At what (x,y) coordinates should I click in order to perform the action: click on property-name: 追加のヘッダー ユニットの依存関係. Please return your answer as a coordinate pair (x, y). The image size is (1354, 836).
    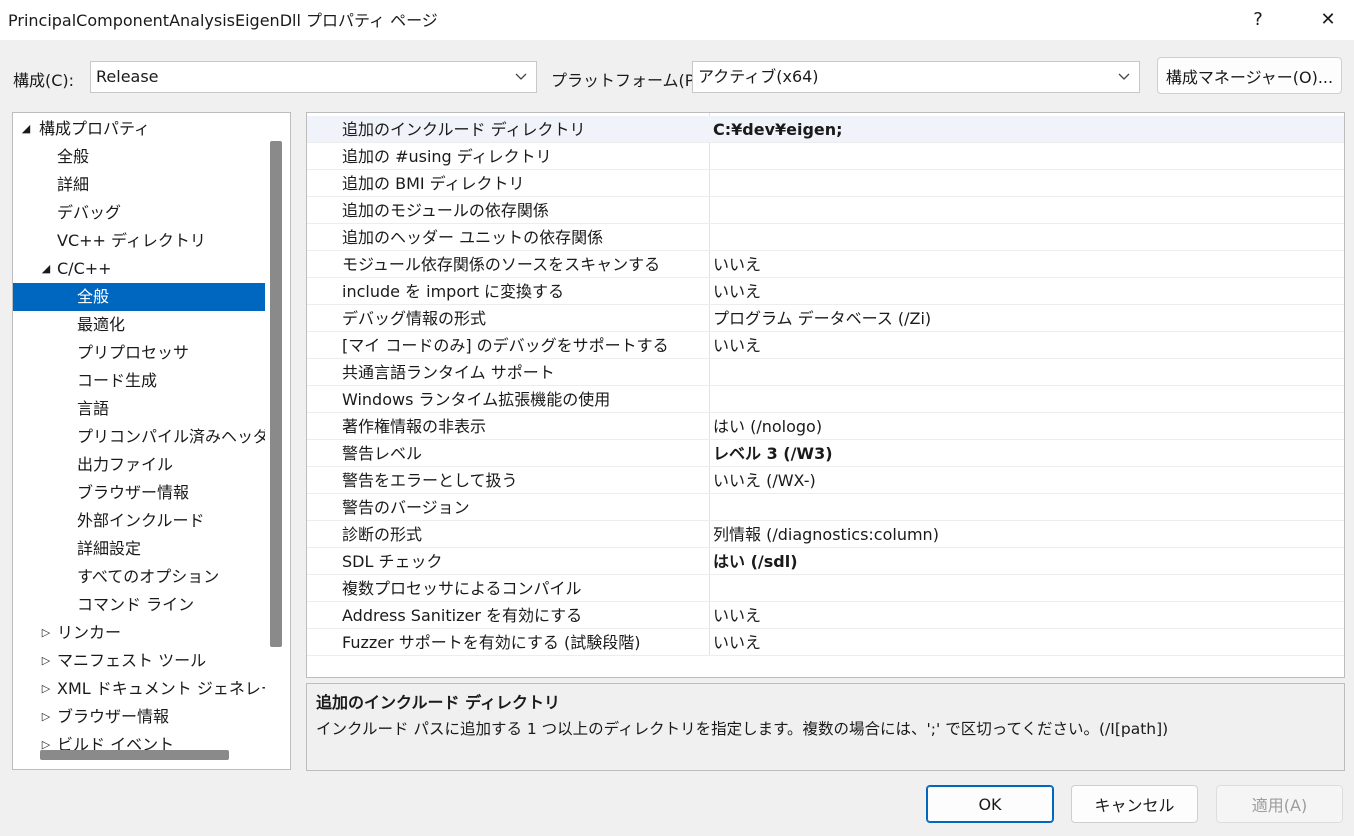
    Looking at the image, I should click on (473, 237).